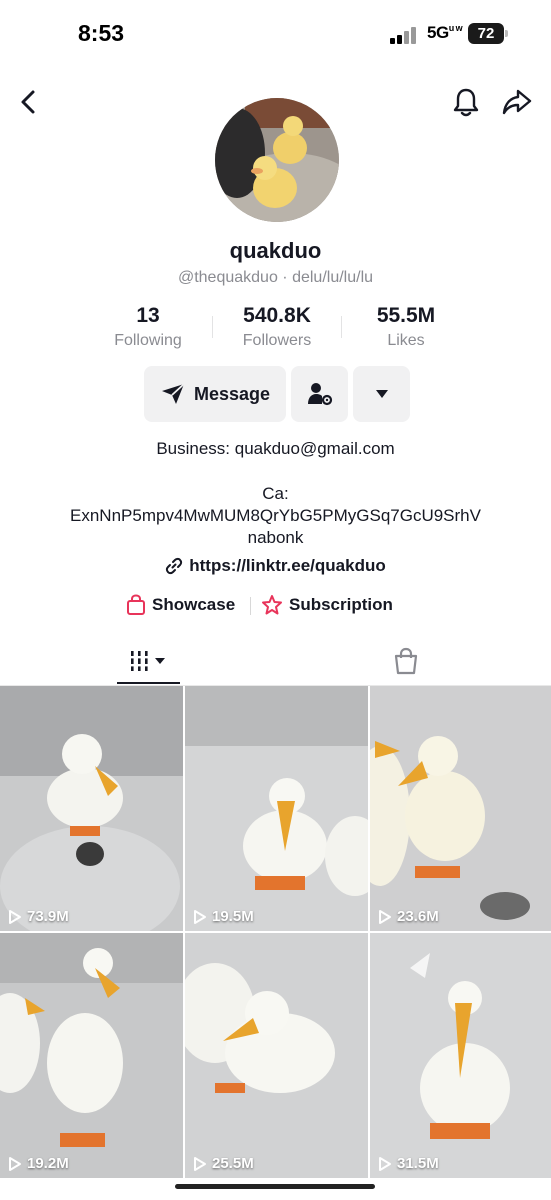 This screenshot has height=1200, width=551. What do you see at coordinates (148, 315) in the screenshot?
I see `stat-value: 13` at bounding box center [148, 315].